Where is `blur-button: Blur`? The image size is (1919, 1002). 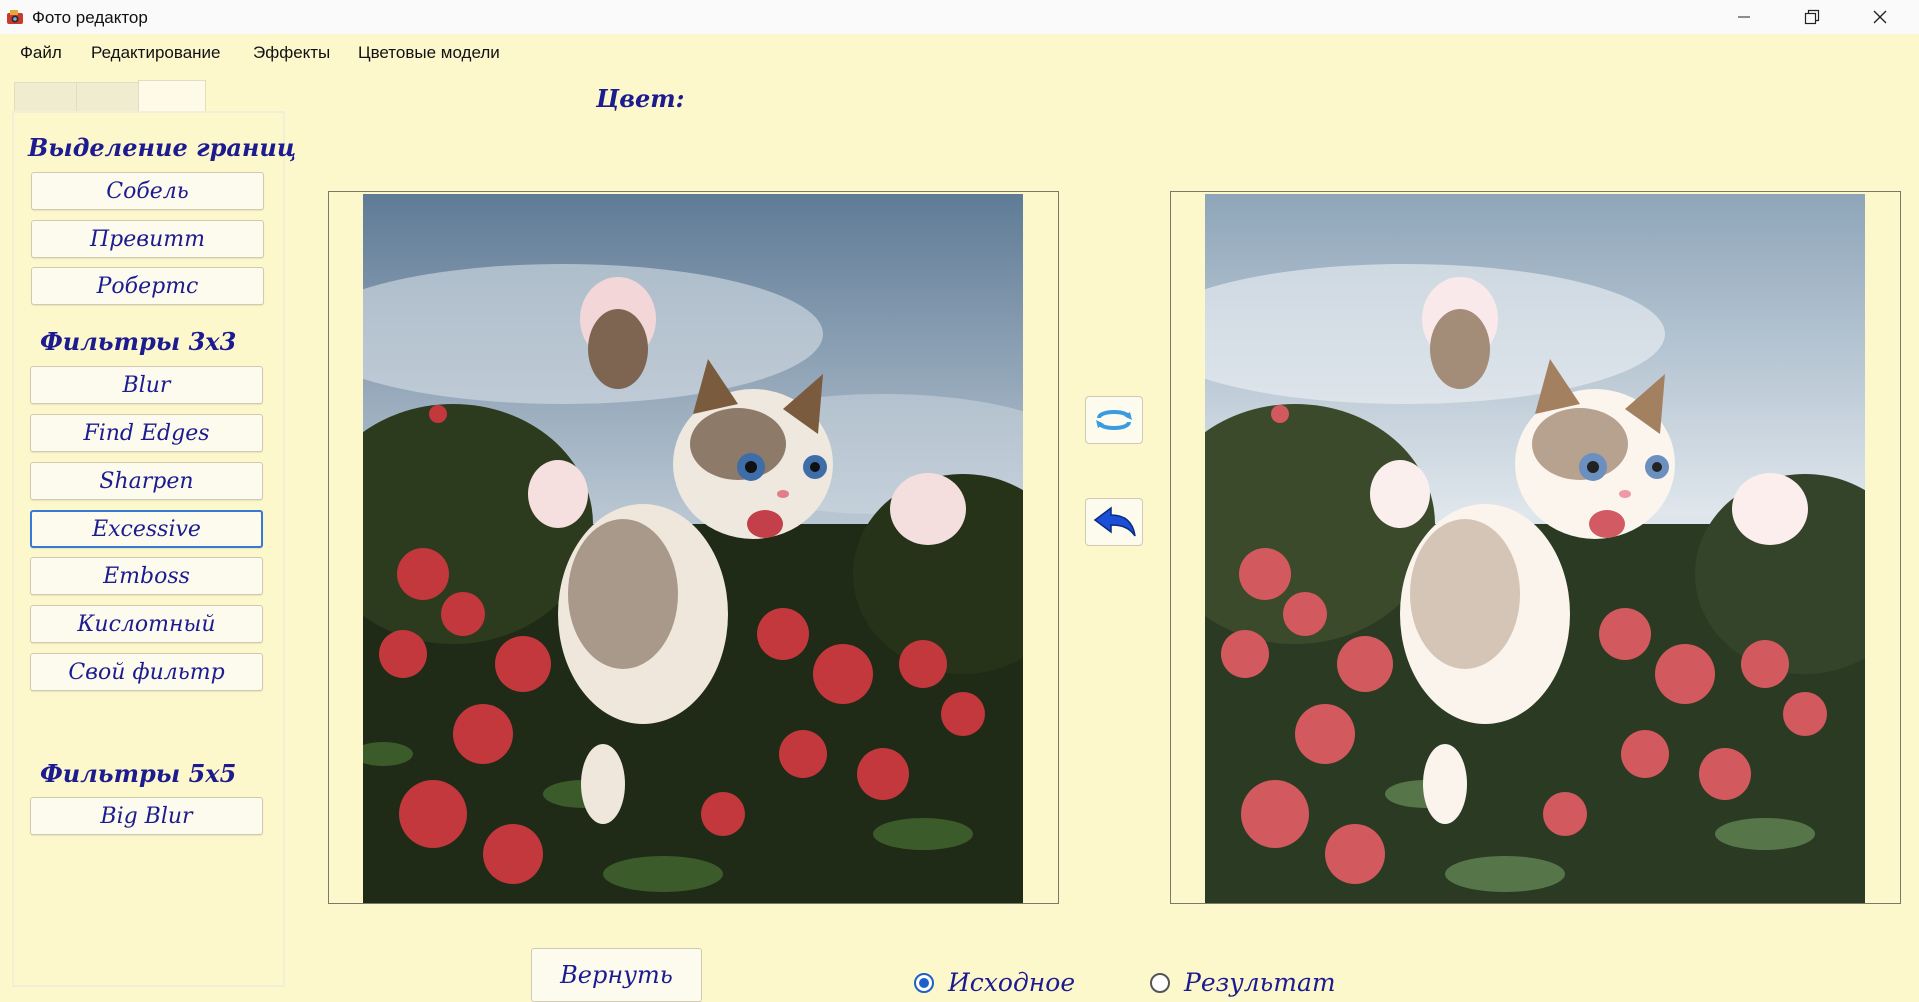 blur-button: Blur is located at coordinates (146, 385).